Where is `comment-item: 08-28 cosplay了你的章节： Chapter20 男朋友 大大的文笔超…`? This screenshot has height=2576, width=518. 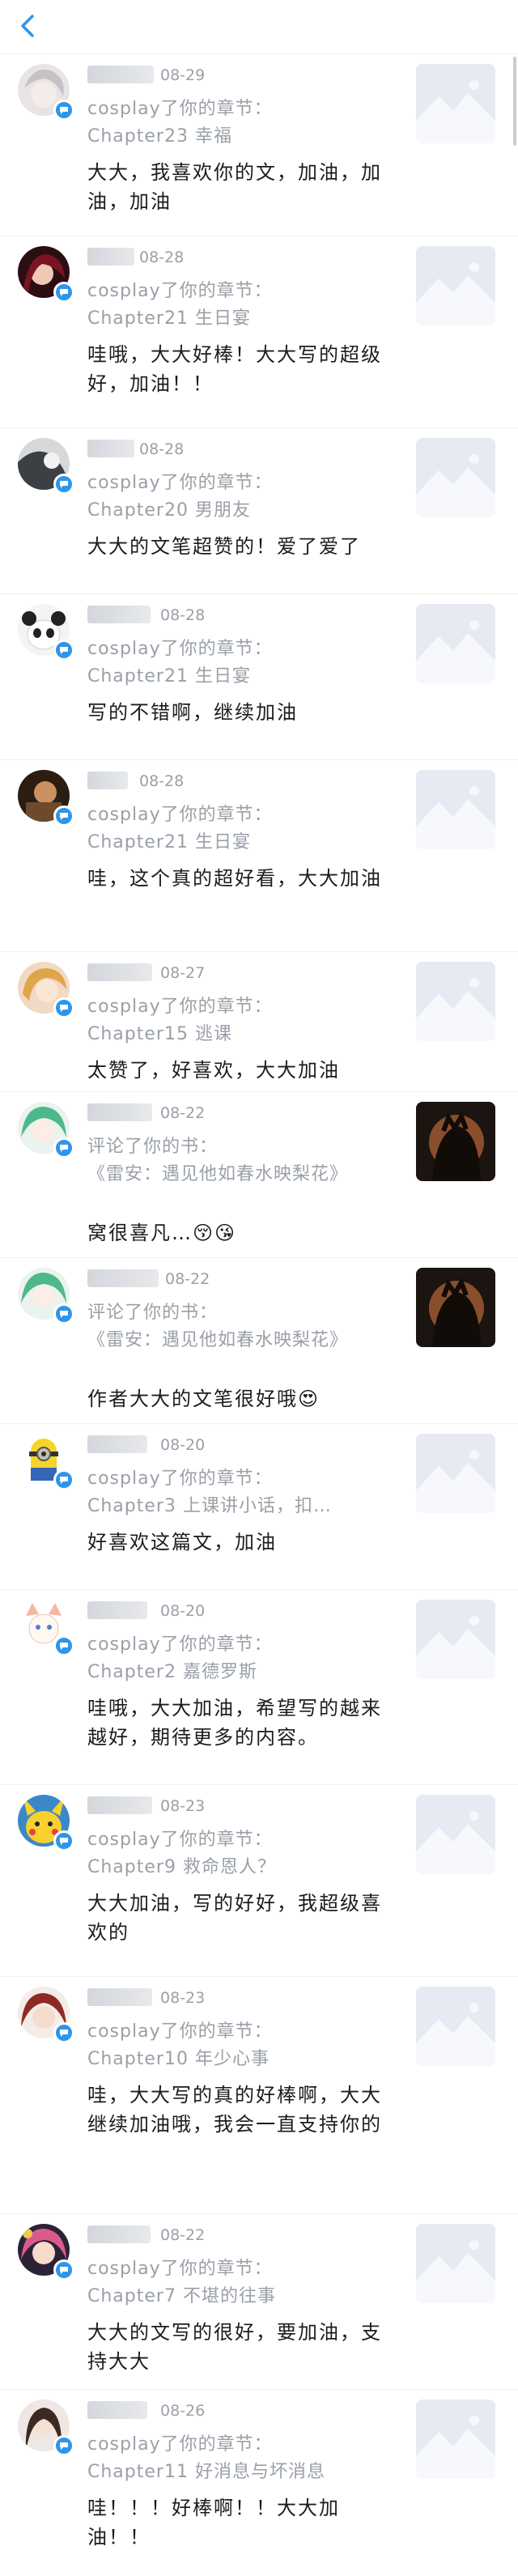
comment-item: 08-28 cosplay了你的章节： Chapter20 男朋友 大大的文笔超… is located at coordinates (259, 511).